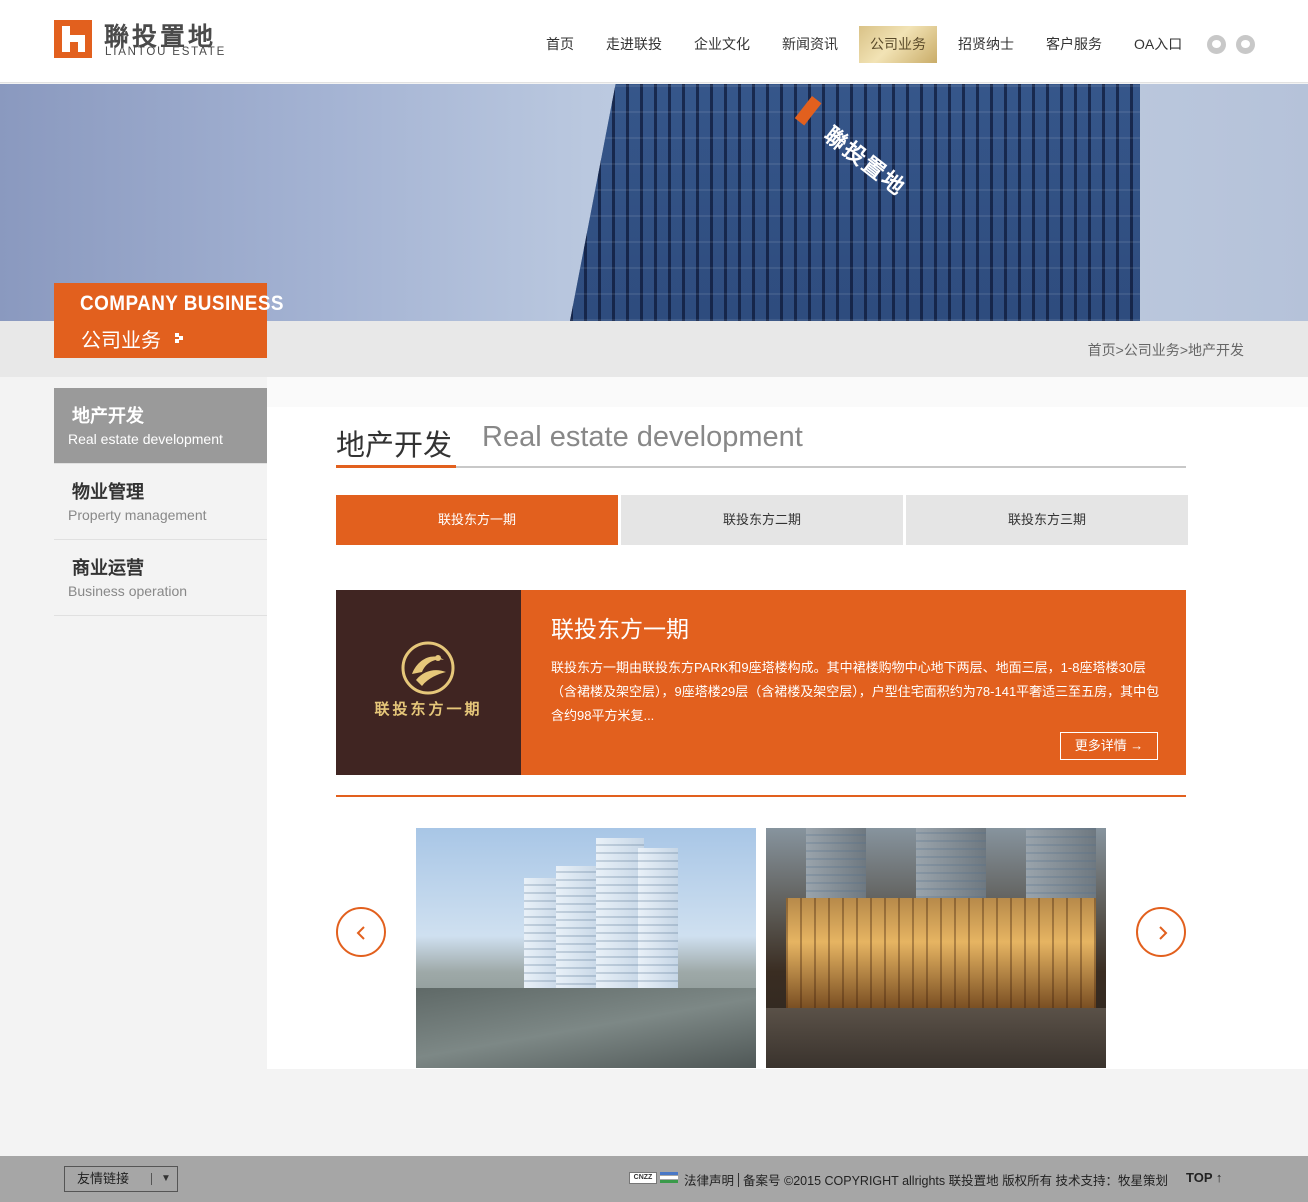 The width and height of the screenshot is (1308, 1202). What do you see at coordinates (986, 44) in the screenshot?
I see `nav-item-careers: 招贤纳士` at bounding box center [986, 44].